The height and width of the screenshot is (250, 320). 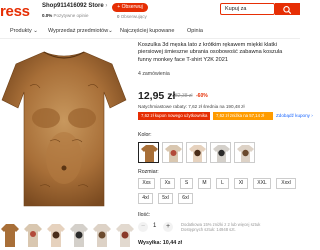 I want to click on site-logo: ress, so click(x=15, y=11).